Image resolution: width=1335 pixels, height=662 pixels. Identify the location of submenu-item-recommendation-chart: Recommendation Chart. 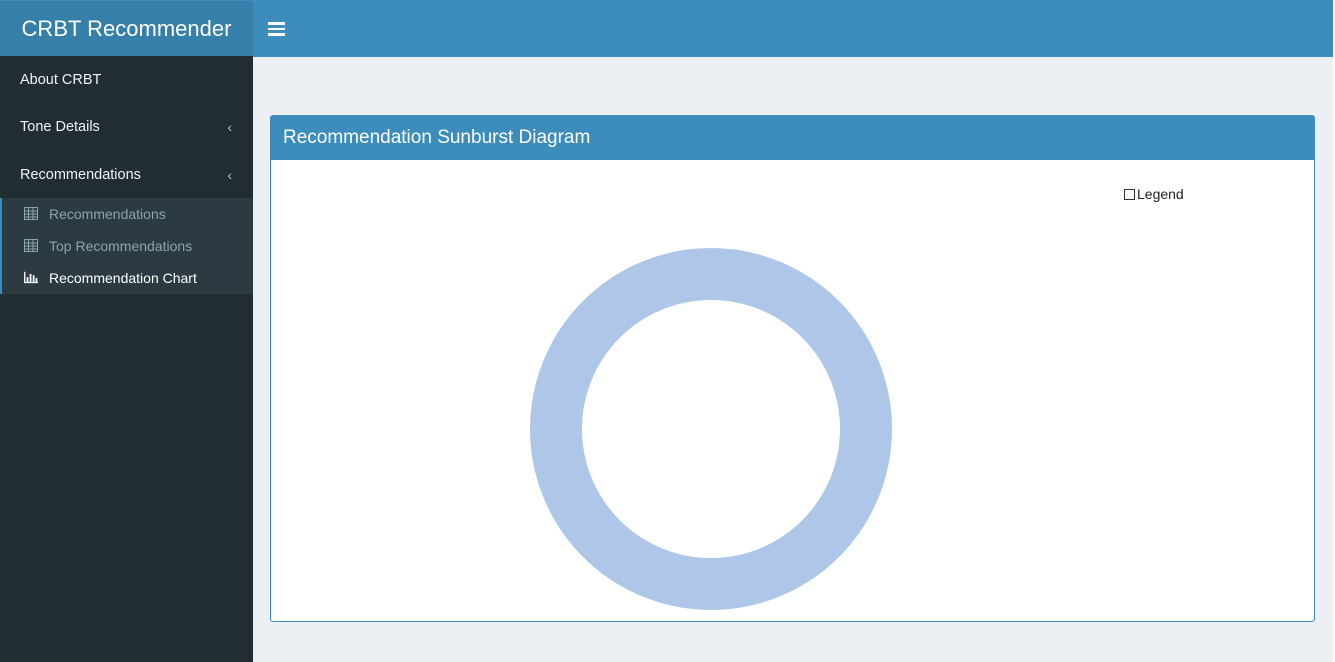
(127, 278).